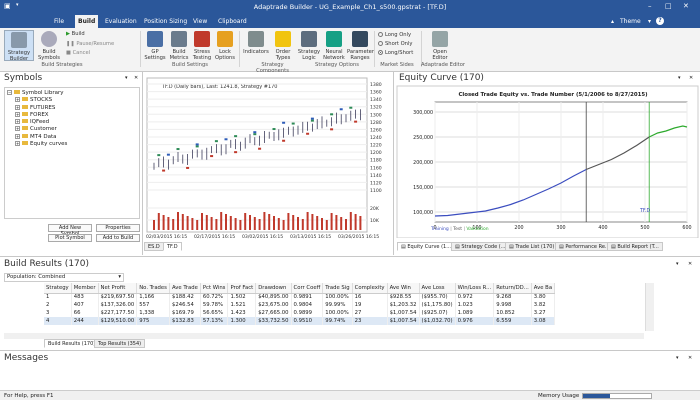 Image resolution: width=700 pixels, height=400 pixels. What do you see at coordinates (9, 92) in the screenshot?
I see `collapse-icon: −` at bounding box center [9, 92].